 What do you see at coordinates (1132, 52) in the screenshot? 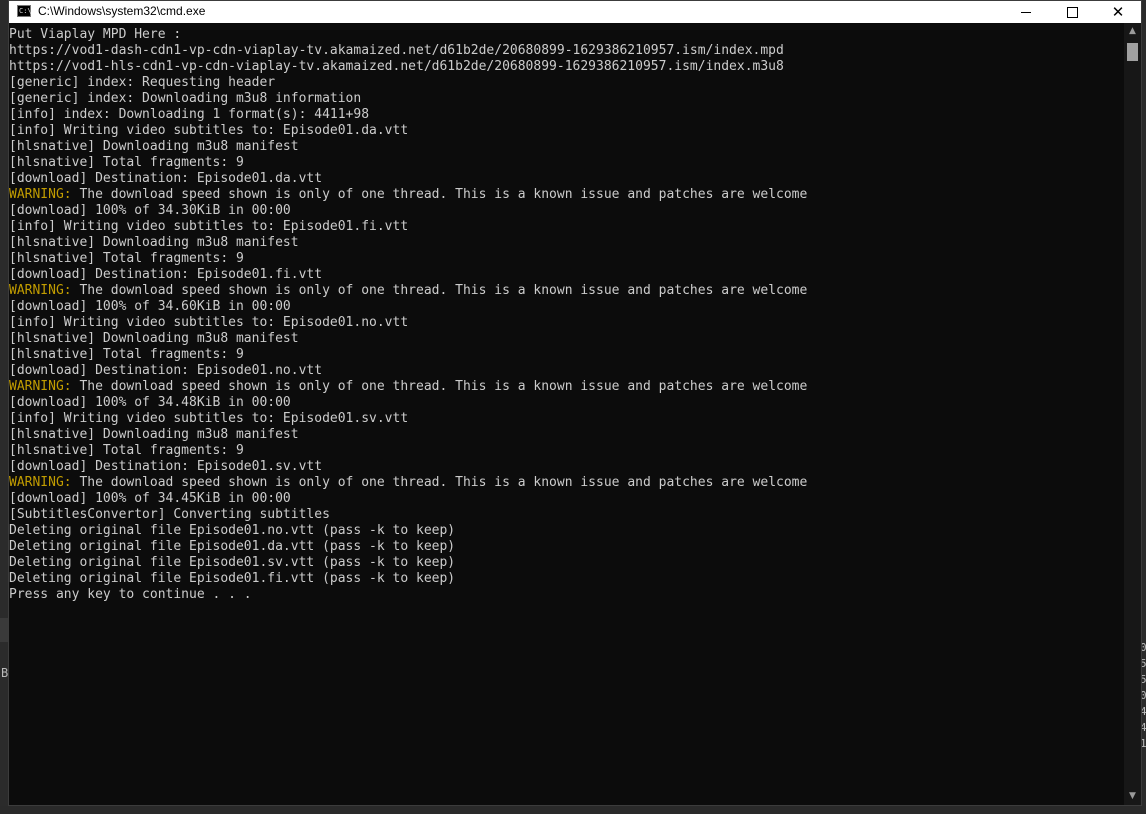
I see `scroll-thumb` at bounding box center [1132, 52].